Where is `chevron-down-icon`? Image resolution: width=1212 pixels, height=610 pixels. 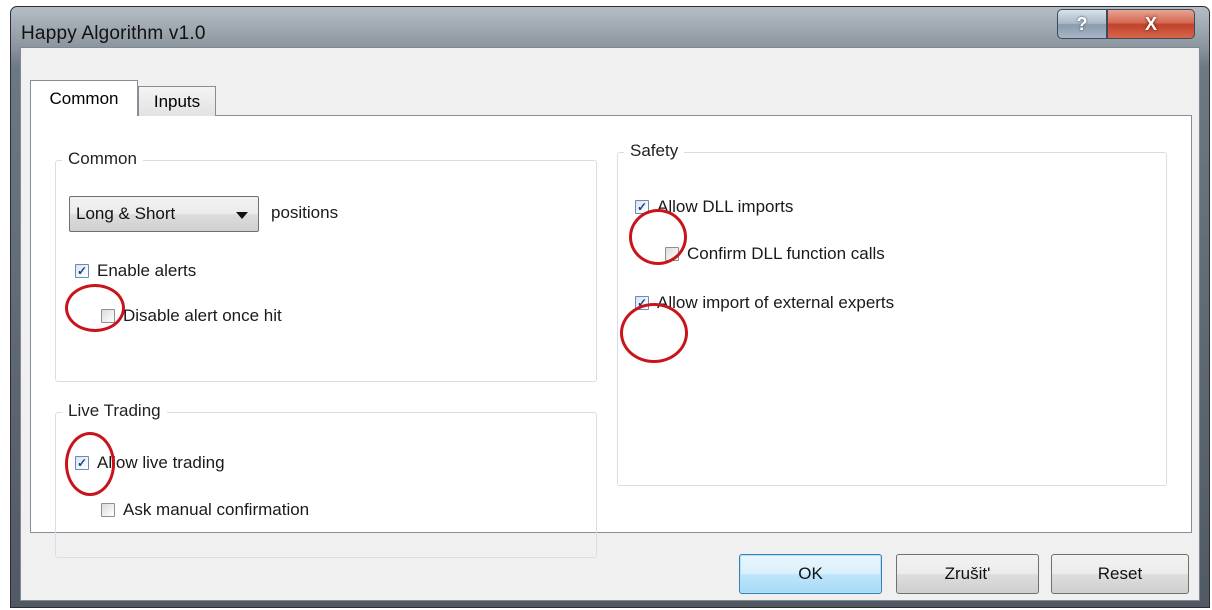
chevron-down-icon is located at coordinates (242, 215).